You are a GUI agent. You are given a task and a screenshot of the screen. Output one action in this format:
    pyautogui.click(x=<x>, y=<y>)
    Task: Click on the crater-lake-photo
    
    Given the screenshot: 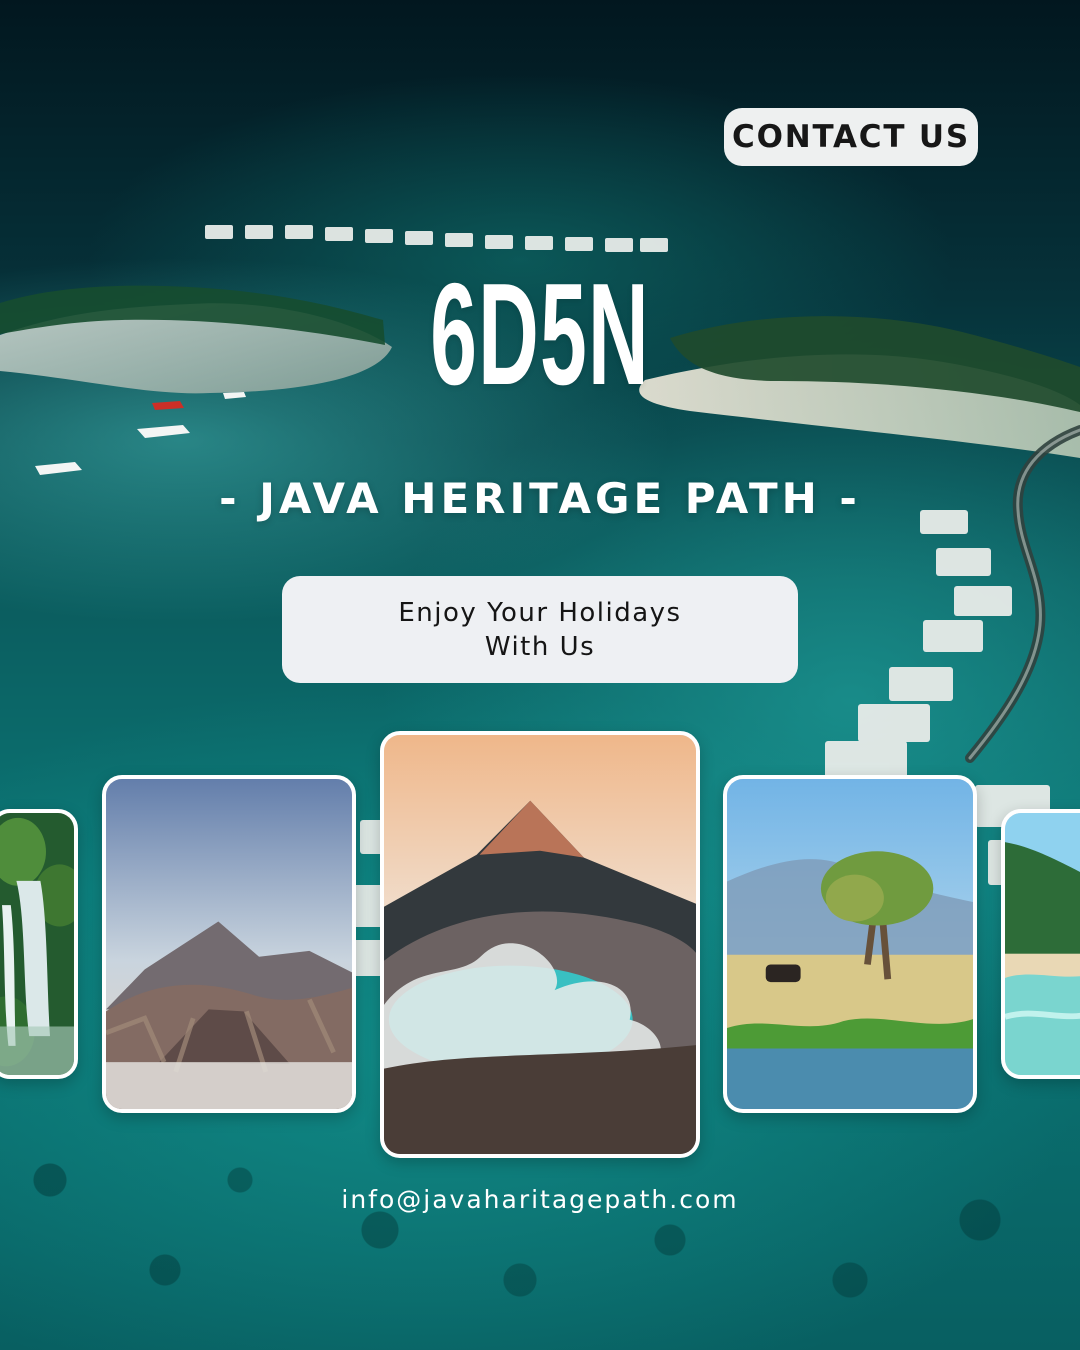 What is the action you would take?
    pyautogui.click(x=540, y=944)
    